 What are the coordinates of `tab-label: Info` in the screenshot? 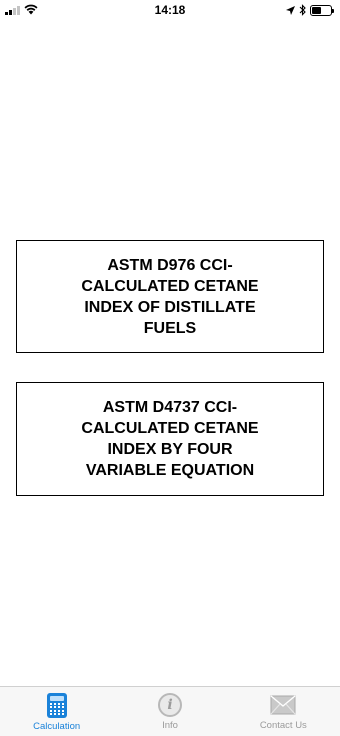 It's located at (170, 725).